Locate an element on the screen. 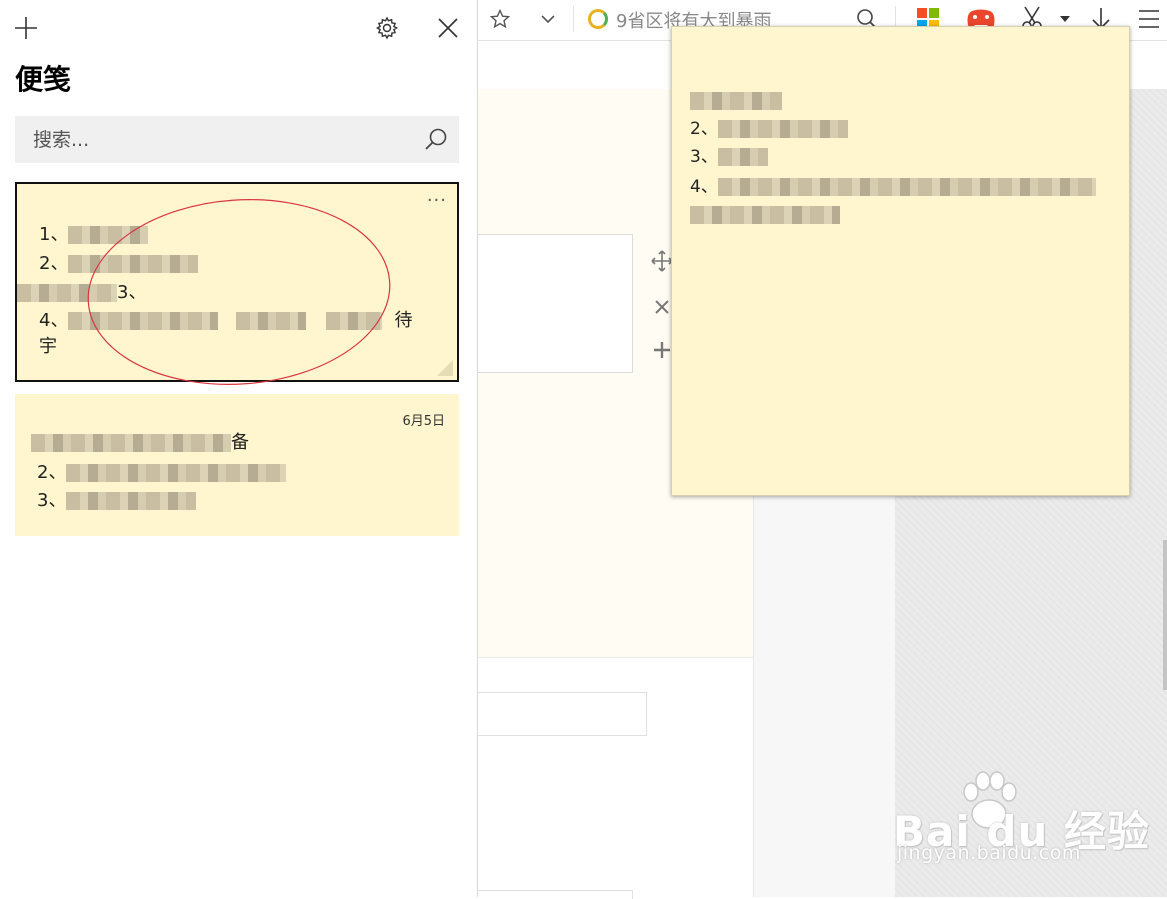 The image size is (1167, 899). note-line: 宇 is located at coordinates (48, 346).